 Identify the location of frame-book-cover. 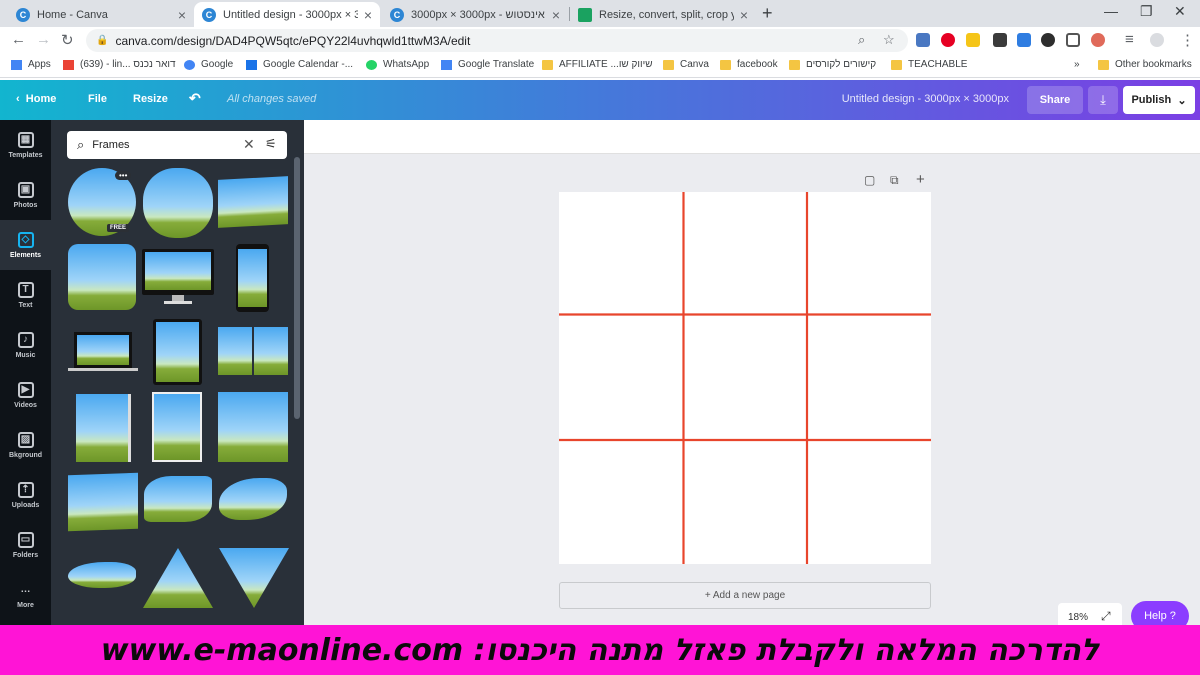
(102, 428).